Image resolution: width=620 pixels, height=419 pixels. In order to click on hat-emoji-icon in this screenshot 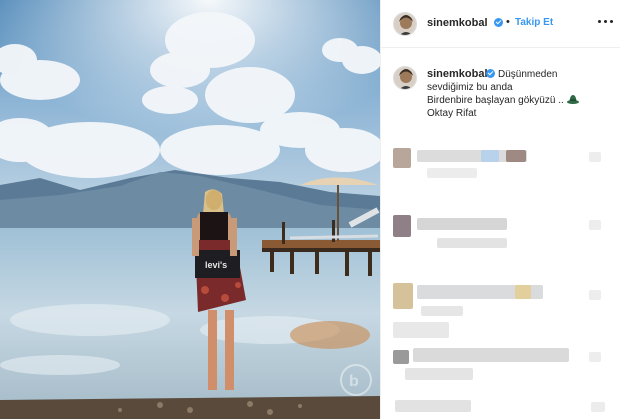, I will do `click(572, 99)`.